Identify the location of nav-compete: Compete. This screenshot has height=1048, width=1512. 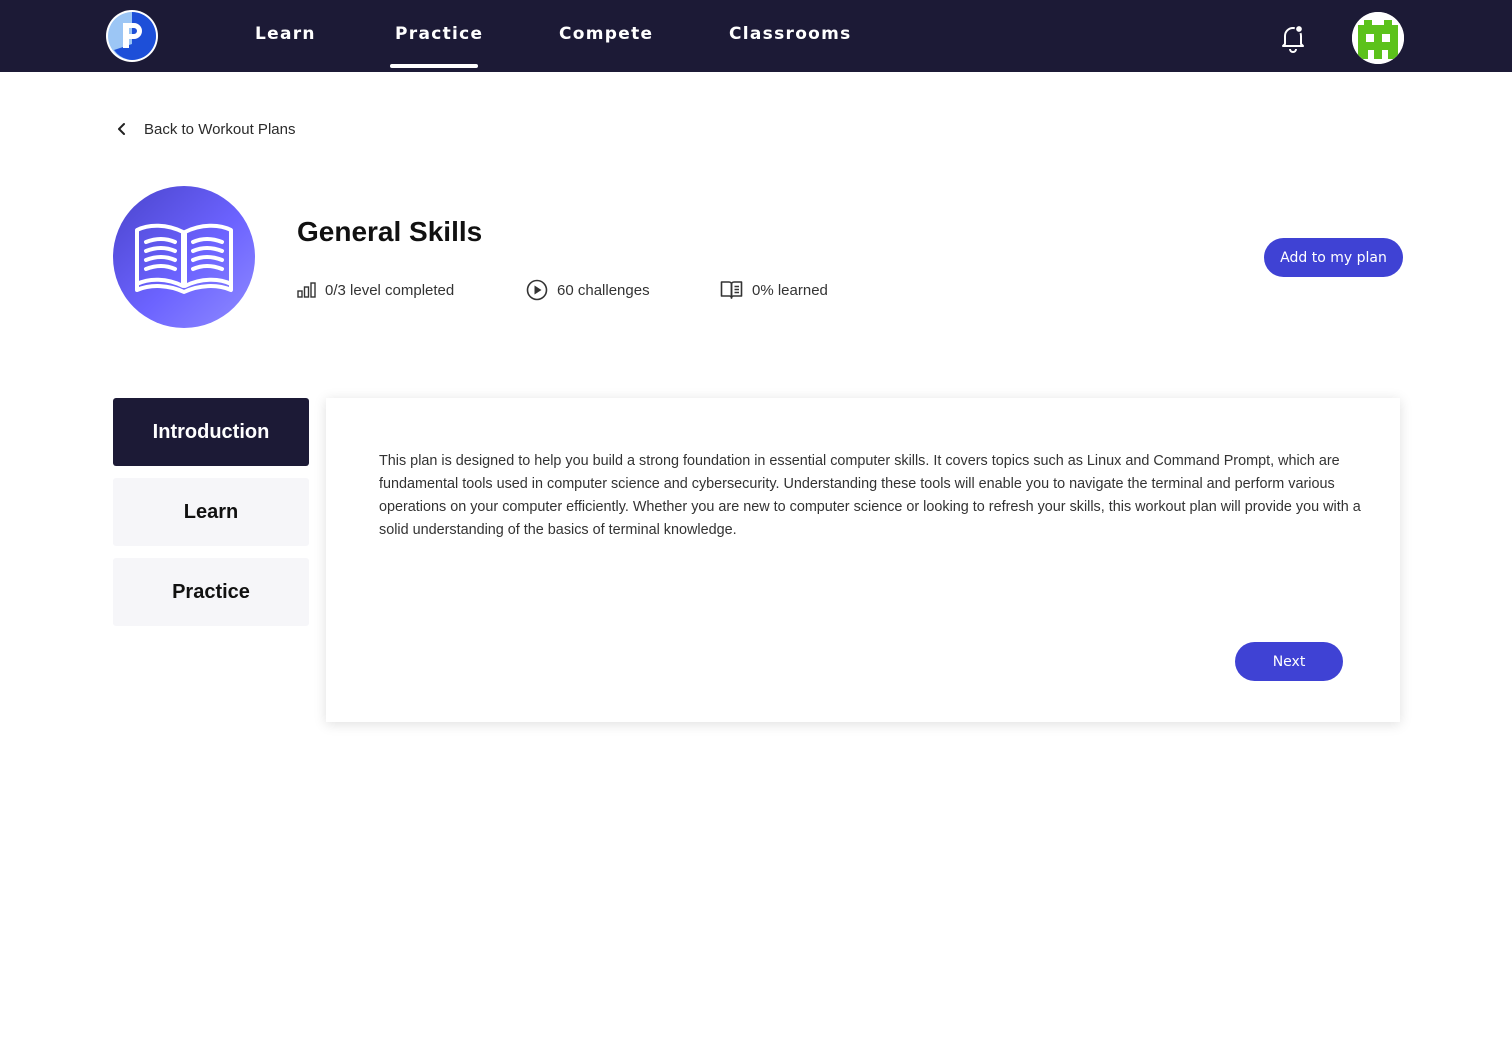
(606, 37).